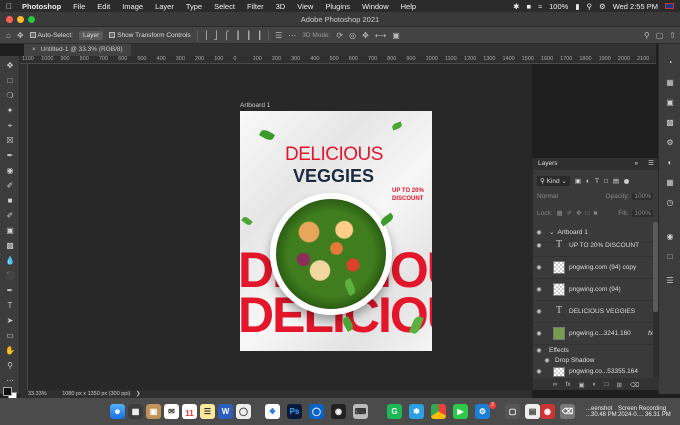 The height and width of the screenshot is (425, 680). Describe the element at coordinates (132, 6) in the screenshot. I see `menu-image: Image` at that location.